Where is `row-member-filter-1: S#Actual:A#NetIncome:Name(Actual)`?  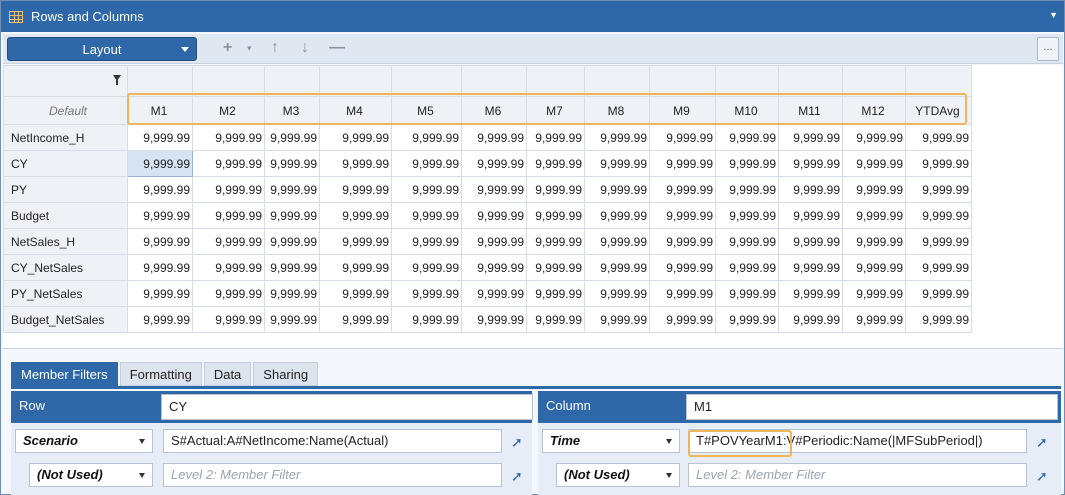
row-member-filter-1: S#Actual:A#NetIncome:Name(Actual) is located at coordinates (332, 441).